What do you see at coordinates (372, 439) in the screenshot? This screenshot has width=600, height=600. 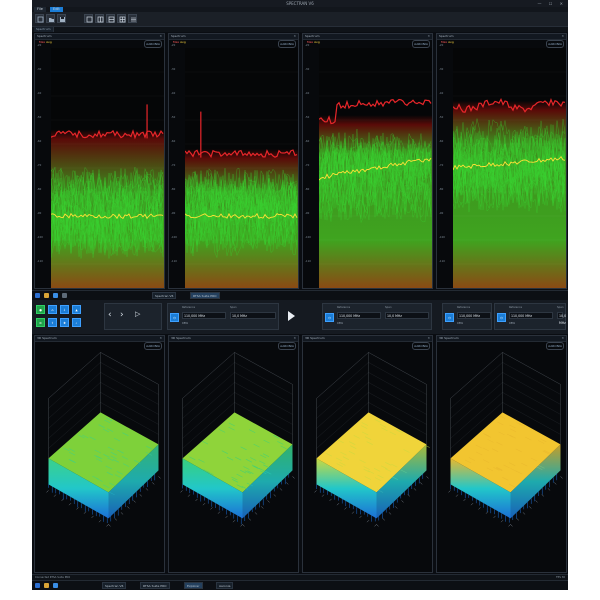 I see `3d-plot` at bounding box center [372, 439].